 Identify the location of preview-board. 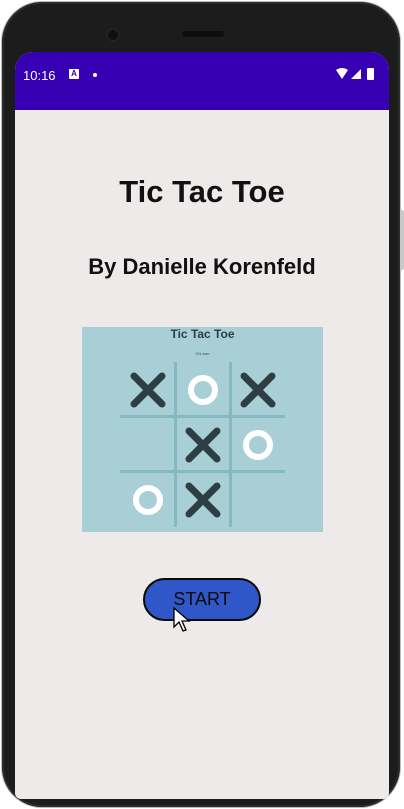
(202, 444).